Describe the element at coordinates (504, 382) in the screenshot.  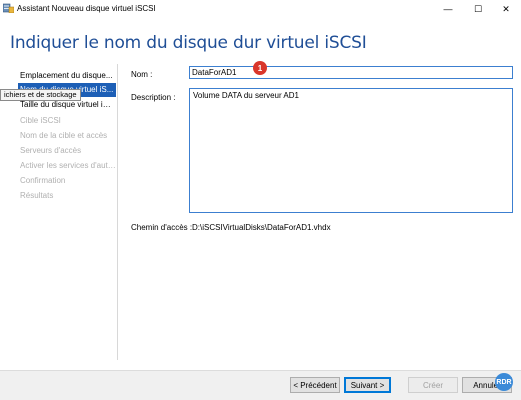
I see `watermark-logo: RDR` at that location.